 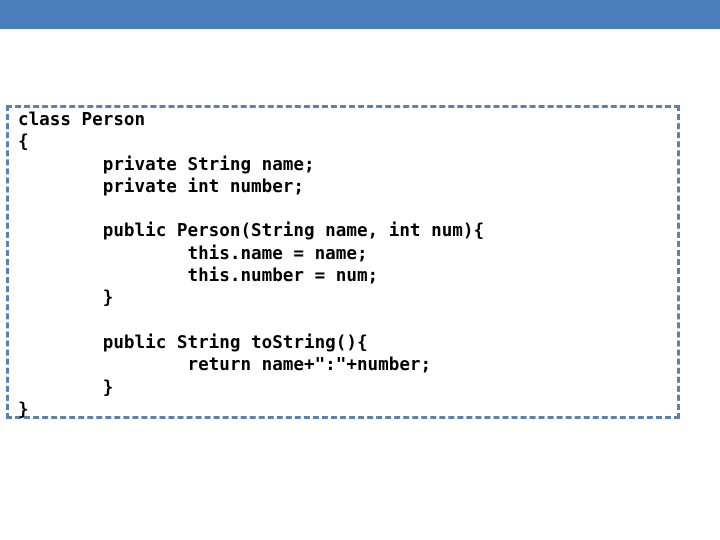 What do you see at coordinates (166, 164) in the screenshot?
I see `code-line: private String name;` at bounding box center [166, 164].